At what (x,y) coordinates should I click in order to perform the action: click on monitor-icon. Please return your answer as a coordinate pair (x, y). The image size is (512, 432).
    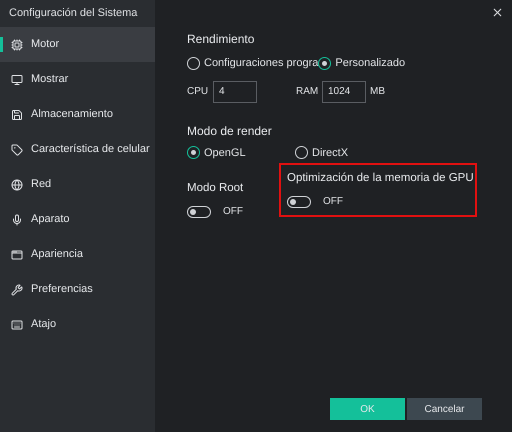
    Looking at the image, I should click on (17, 80).